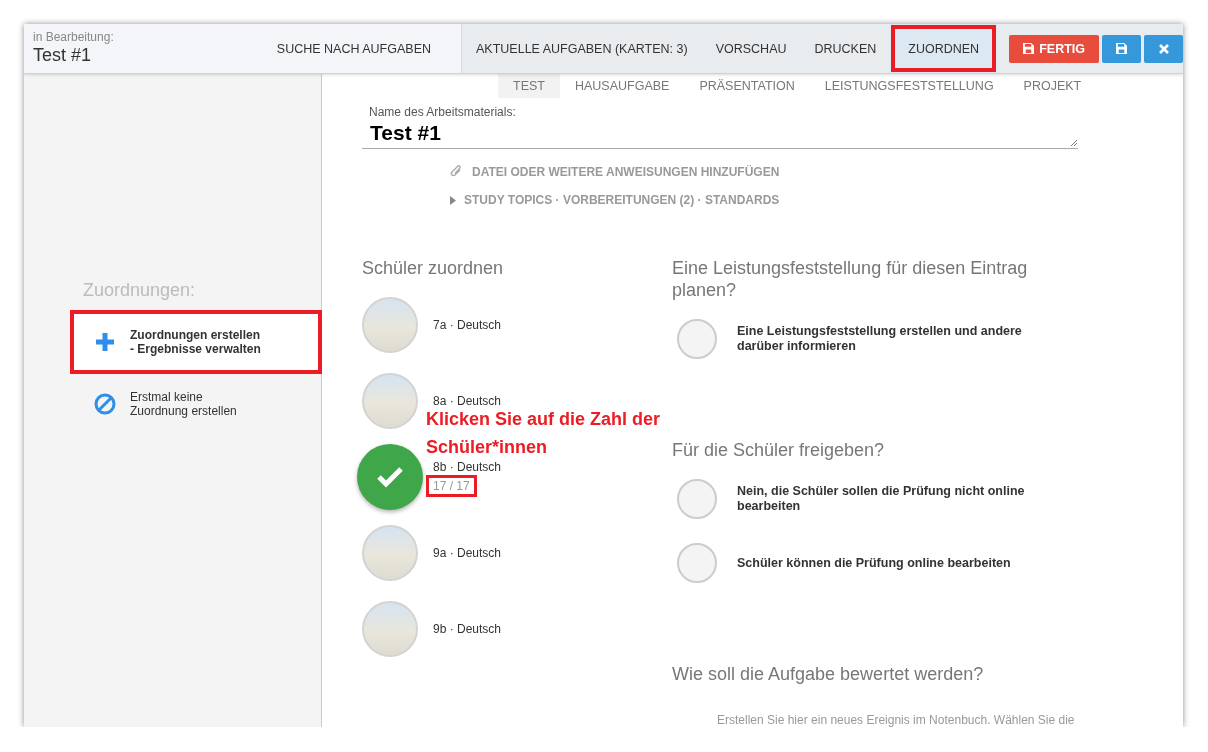 The width and height of the screenshot is (1208, 752). What do you see at coordinates (467, 629) in the screenshot?
I see `class-label: 9b · Deutsch` at bounding box center [467, 629].